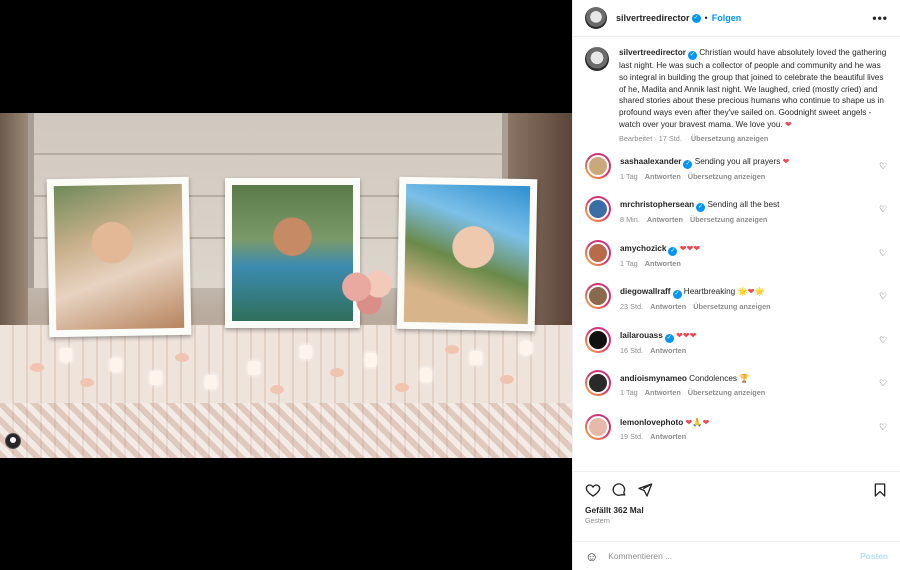 This screenshot has height=570, width=900. I want to click on comment-username: mrchristophersean, so click(657, 204).